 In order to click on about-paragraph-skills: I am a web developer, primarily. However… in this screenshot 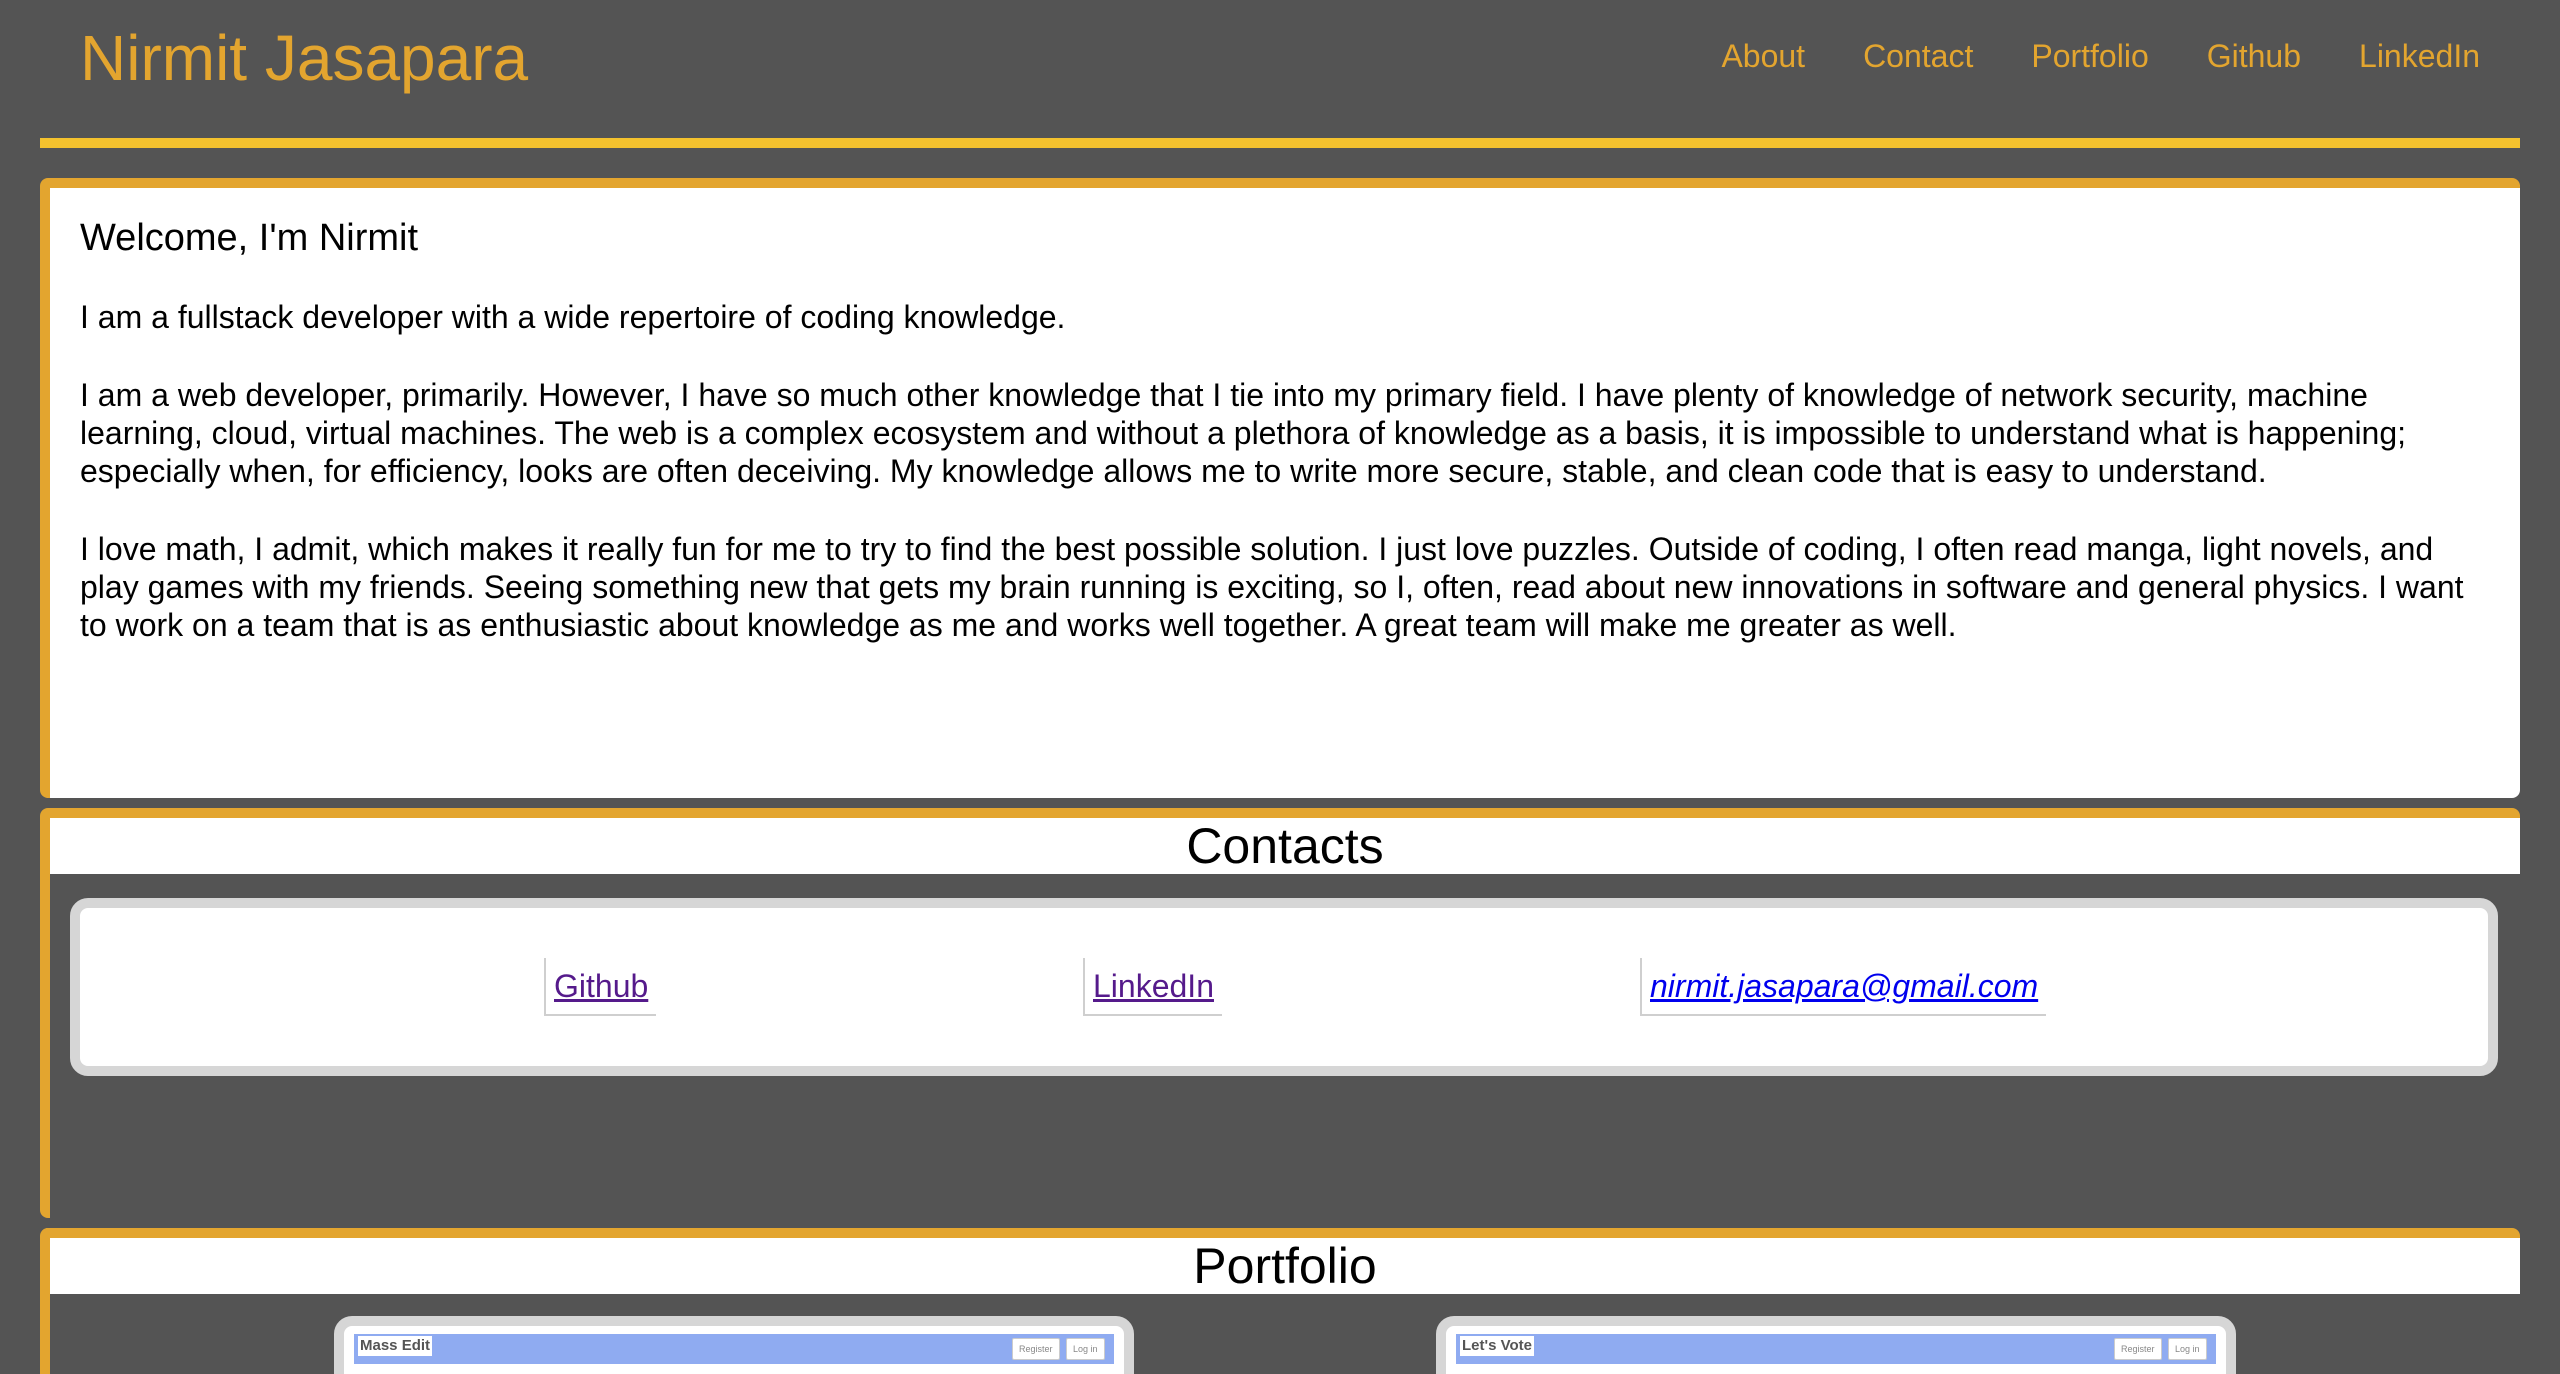, I will do `click(1243, 433)`.